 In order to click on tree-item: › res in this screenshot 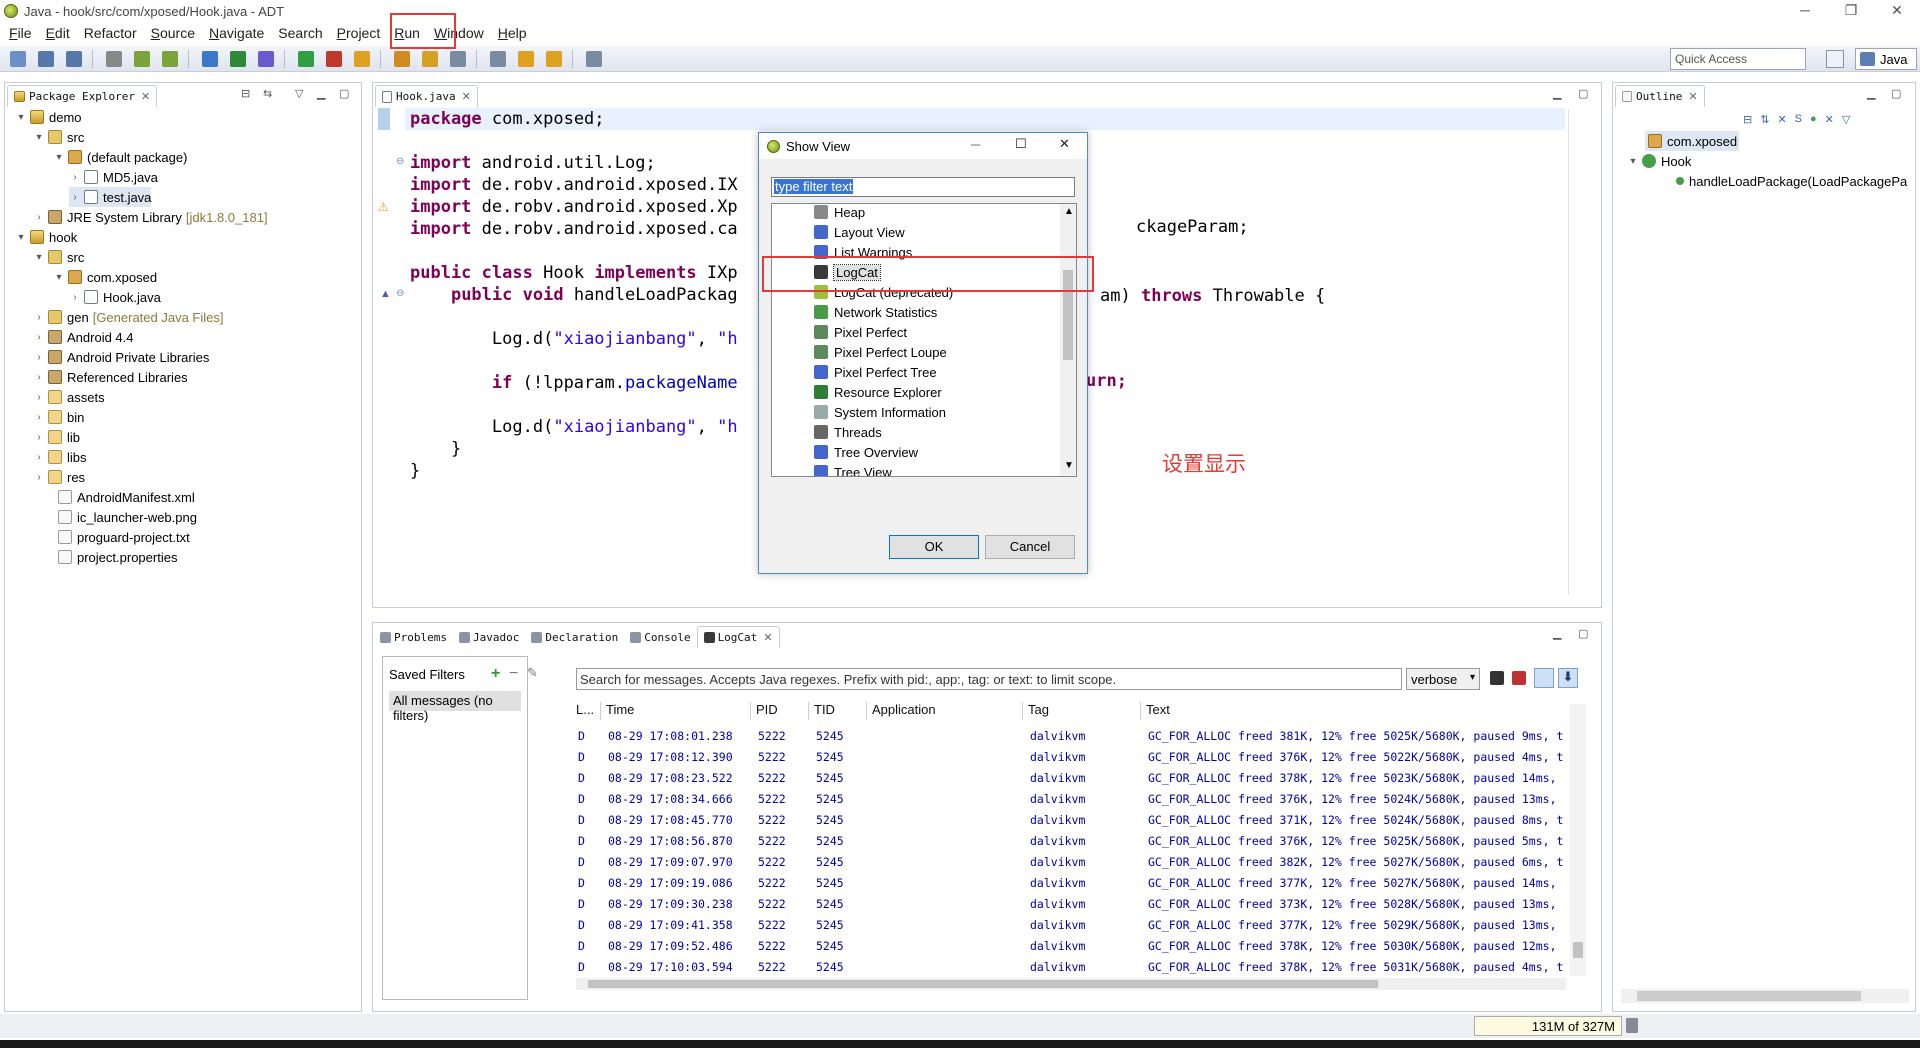, I will do `click(59, 477)`.